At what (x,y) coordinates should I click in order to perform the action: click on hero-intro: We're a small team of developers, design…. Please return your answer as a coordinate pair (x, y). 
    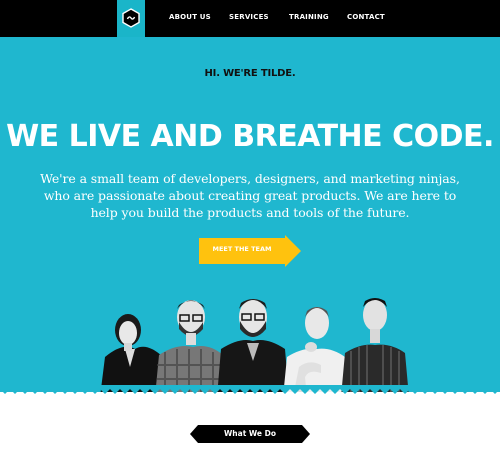
    Looking at the image, I should click on (250, 195).